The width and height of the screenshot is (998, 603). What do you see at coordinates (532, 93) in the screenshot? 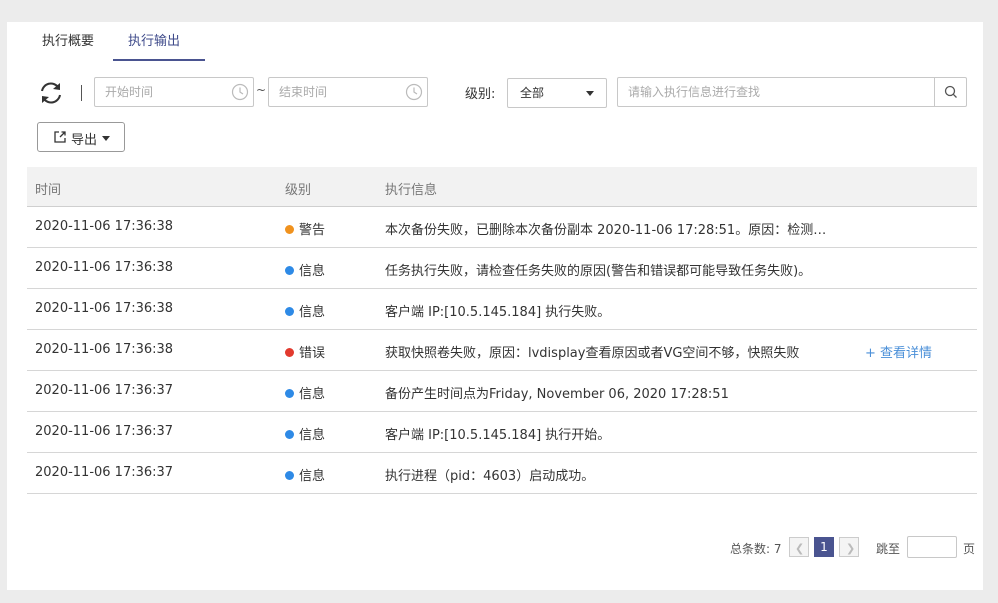
I see `level-select-value: 全部` at bounding box center [532, 93].